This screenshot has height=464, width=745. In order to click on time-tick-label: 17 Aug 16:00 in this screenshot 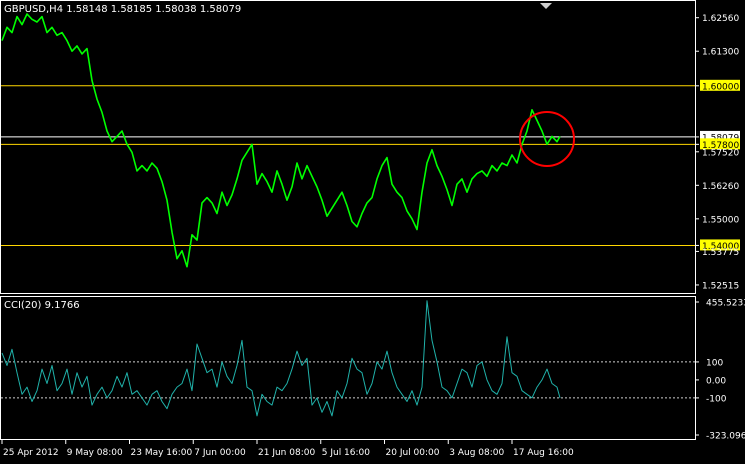, I will do `click(543, 453)`.